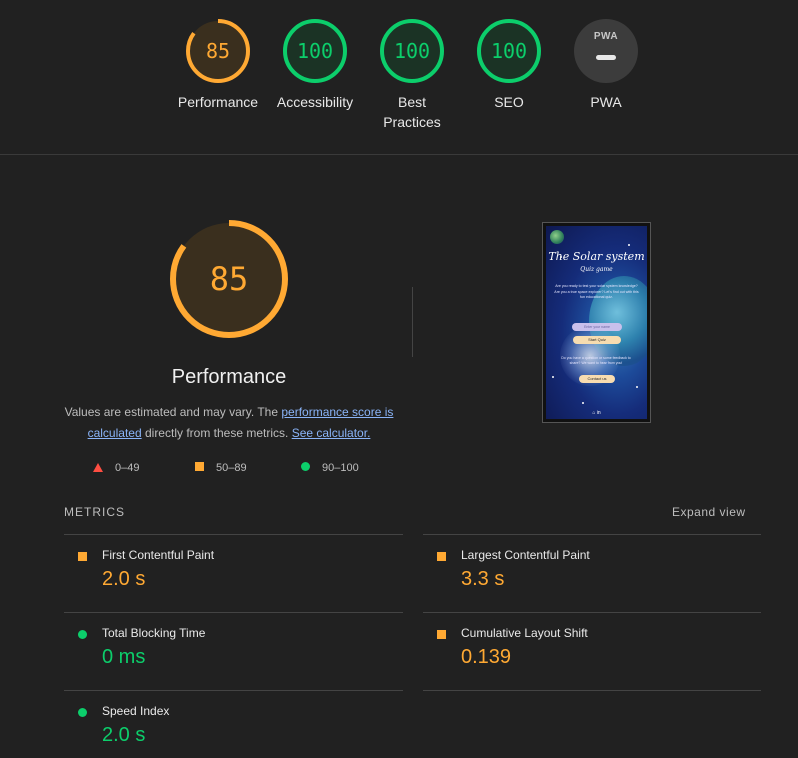 Image resolution: width=798 pixels, height=758 pixels. I want to click on legend-average: 50–89, so click(221, 468).